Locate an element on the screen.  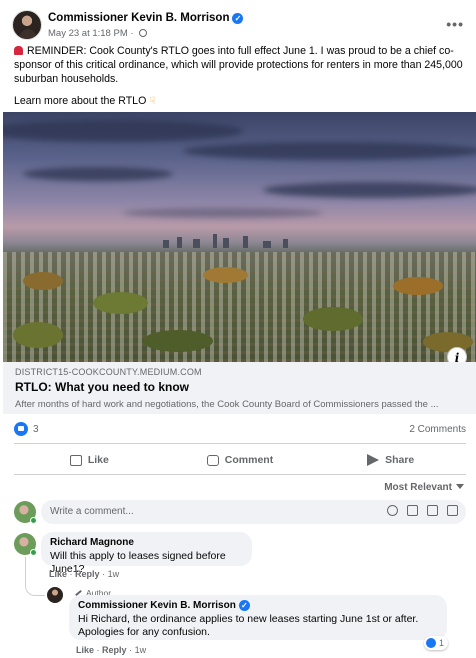
globe-icon is located at coordinates (143, 33).